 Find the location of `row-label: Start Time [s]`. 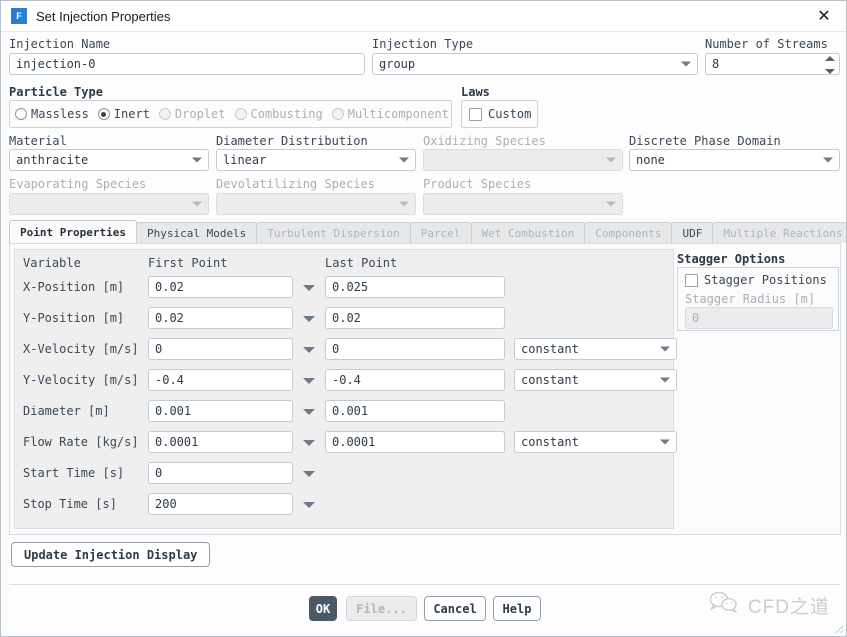

row-label: Start Time [s] is located at coordinates (74, 473).